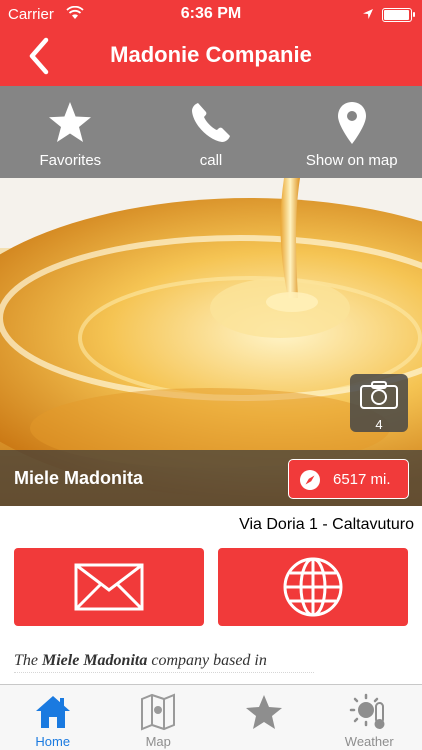 The height and width of the screenshot is (750, 422). I want to click on phone-icon, so click(211, 122).